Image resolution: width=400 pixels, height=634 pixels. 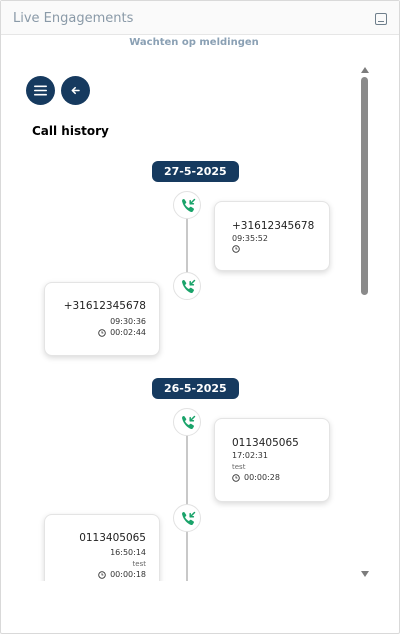 I want to click on call-duration-value: 00:00:18, so click(x=128, y=574).